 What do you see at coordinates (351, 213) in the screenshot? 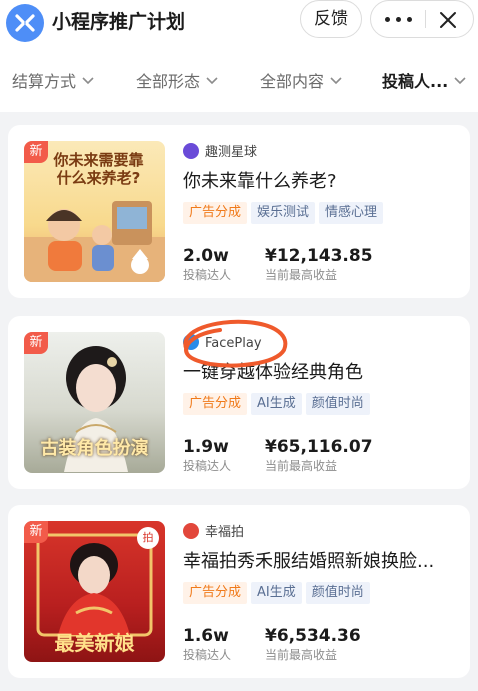
I see `tag: 情感心理` at bounding box center [351, 213].